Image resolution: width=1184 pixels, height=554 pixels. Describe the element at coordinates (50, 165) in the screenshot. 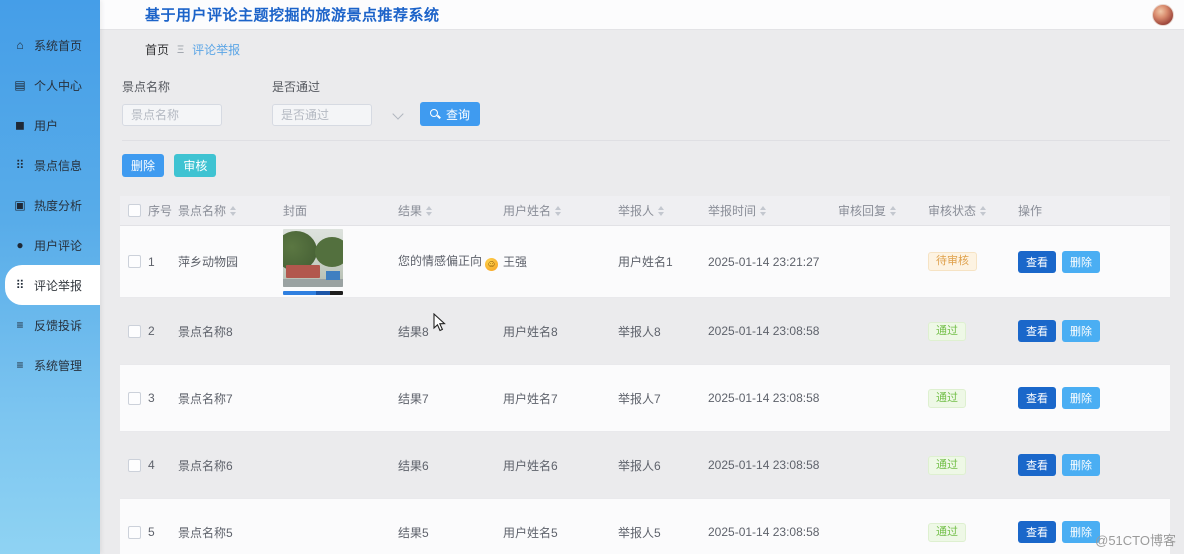

I see `sidebar-item-4: ⠿ 景点信息` at that location.